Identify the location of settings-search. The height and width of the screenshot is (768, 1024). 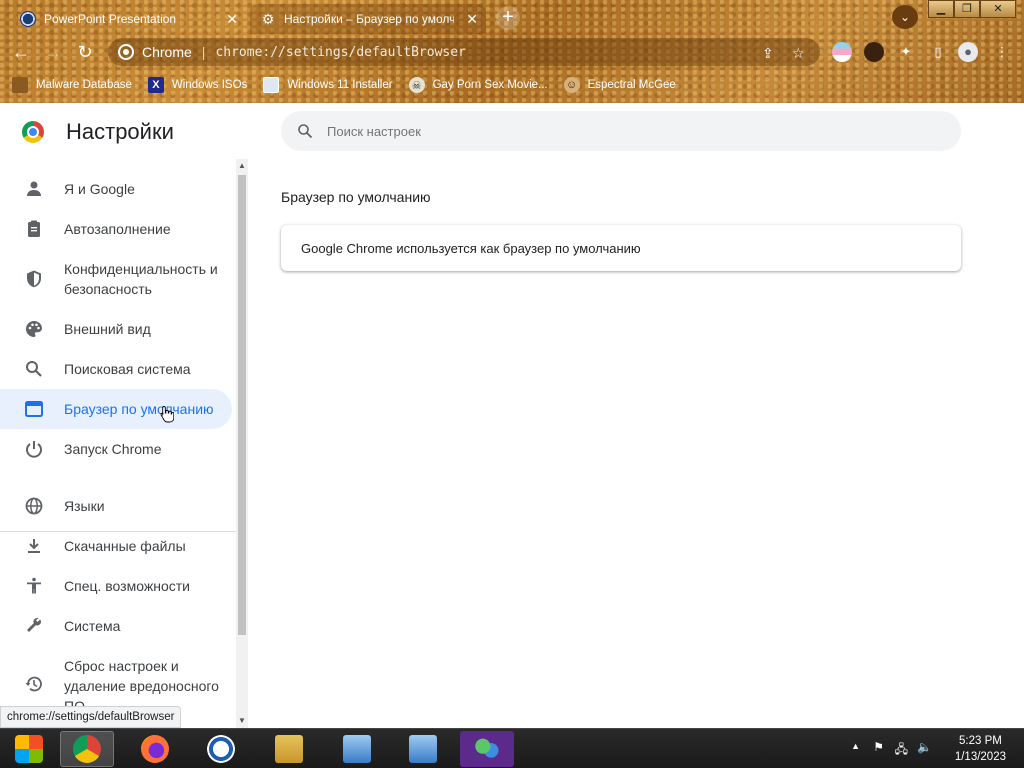
(621, 131).